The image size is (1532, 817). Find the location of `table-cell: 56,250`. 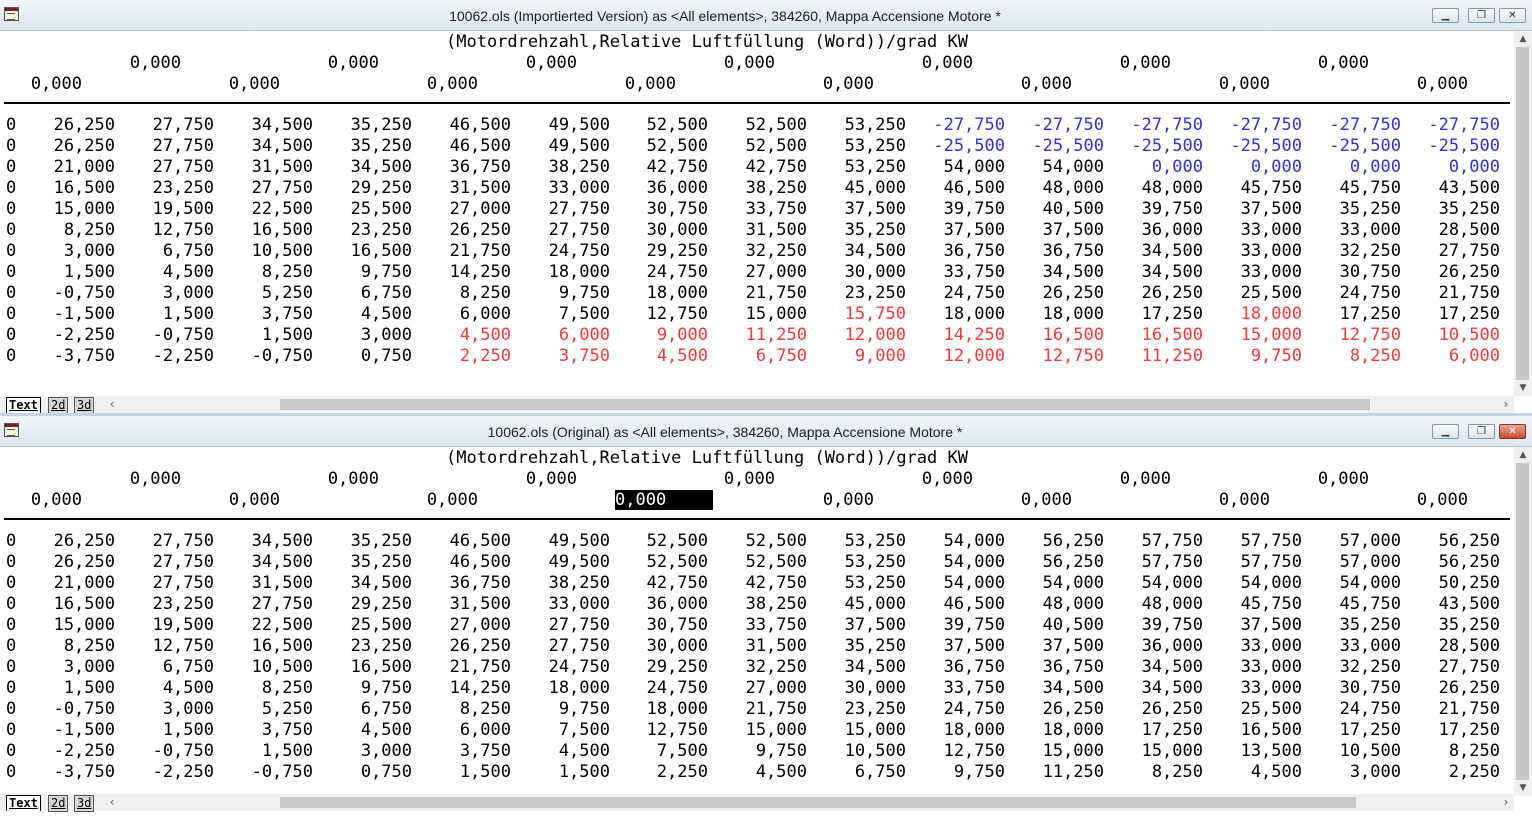

table-cell: 56,250 is located at coordinates (1059, 562).